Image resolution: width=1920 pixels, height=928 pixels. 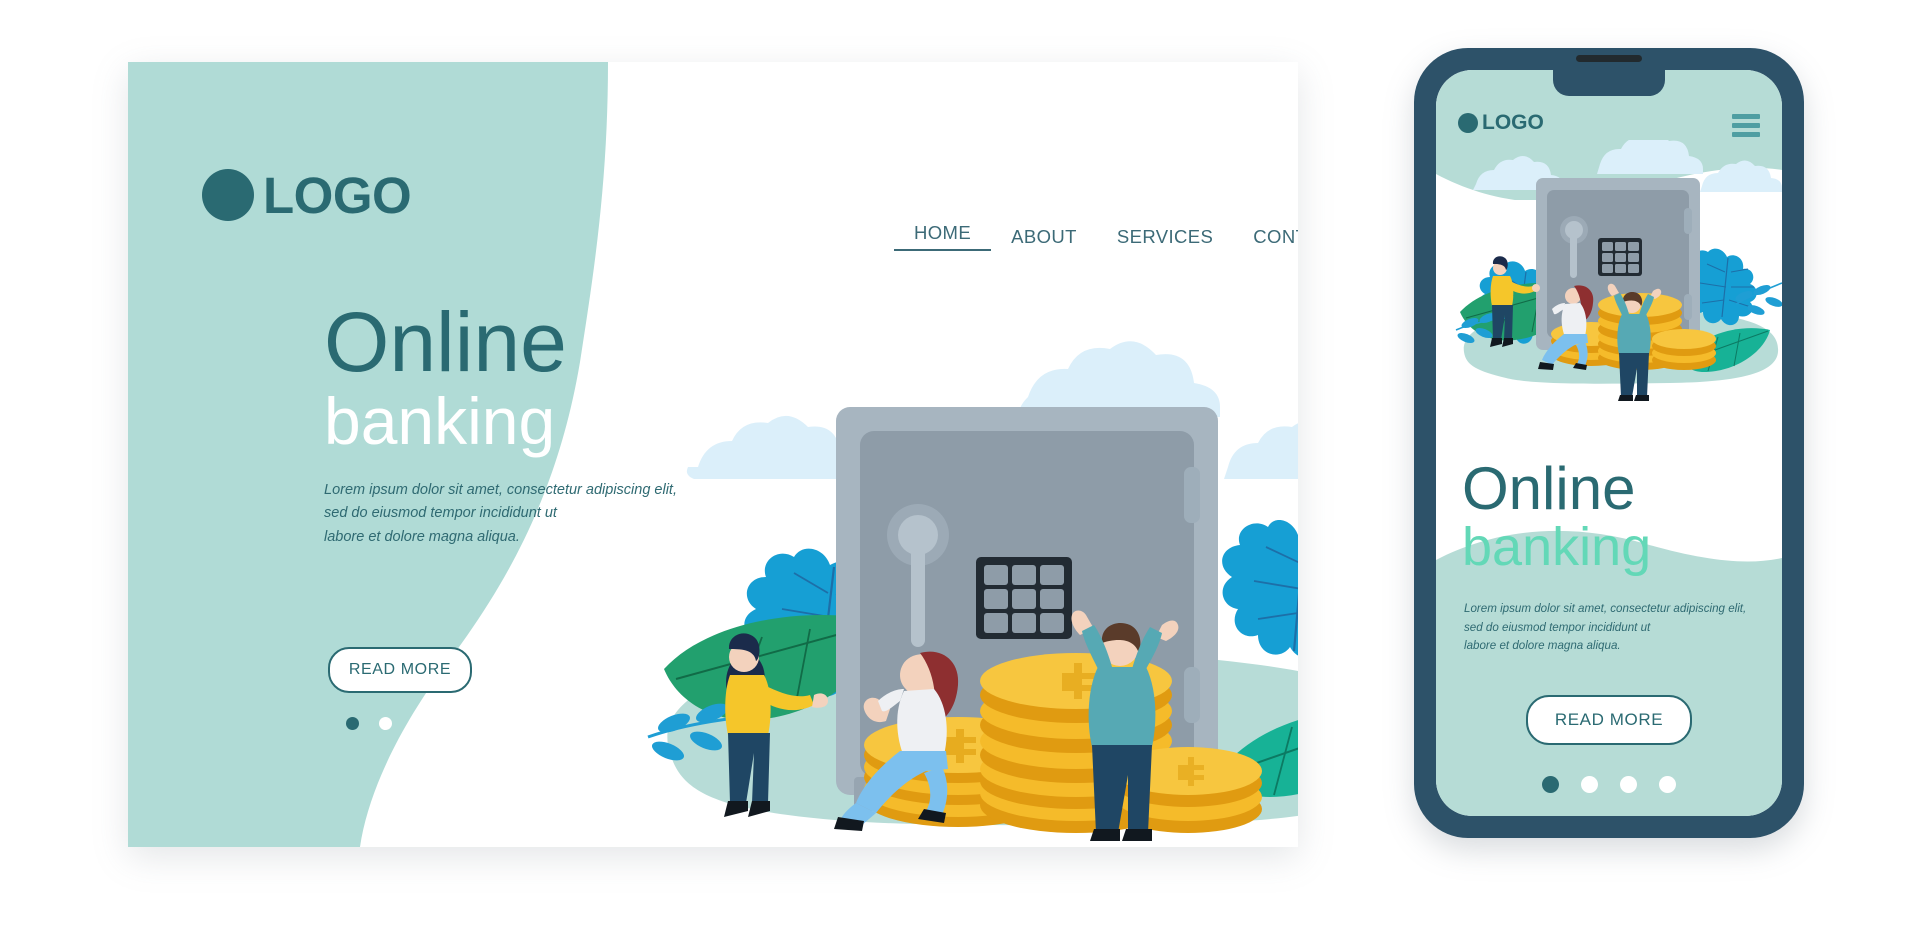 What do you see at coordinates (402, 723) in the screenshot?
I see `carousel-dots` at bounding box center [402, 723].